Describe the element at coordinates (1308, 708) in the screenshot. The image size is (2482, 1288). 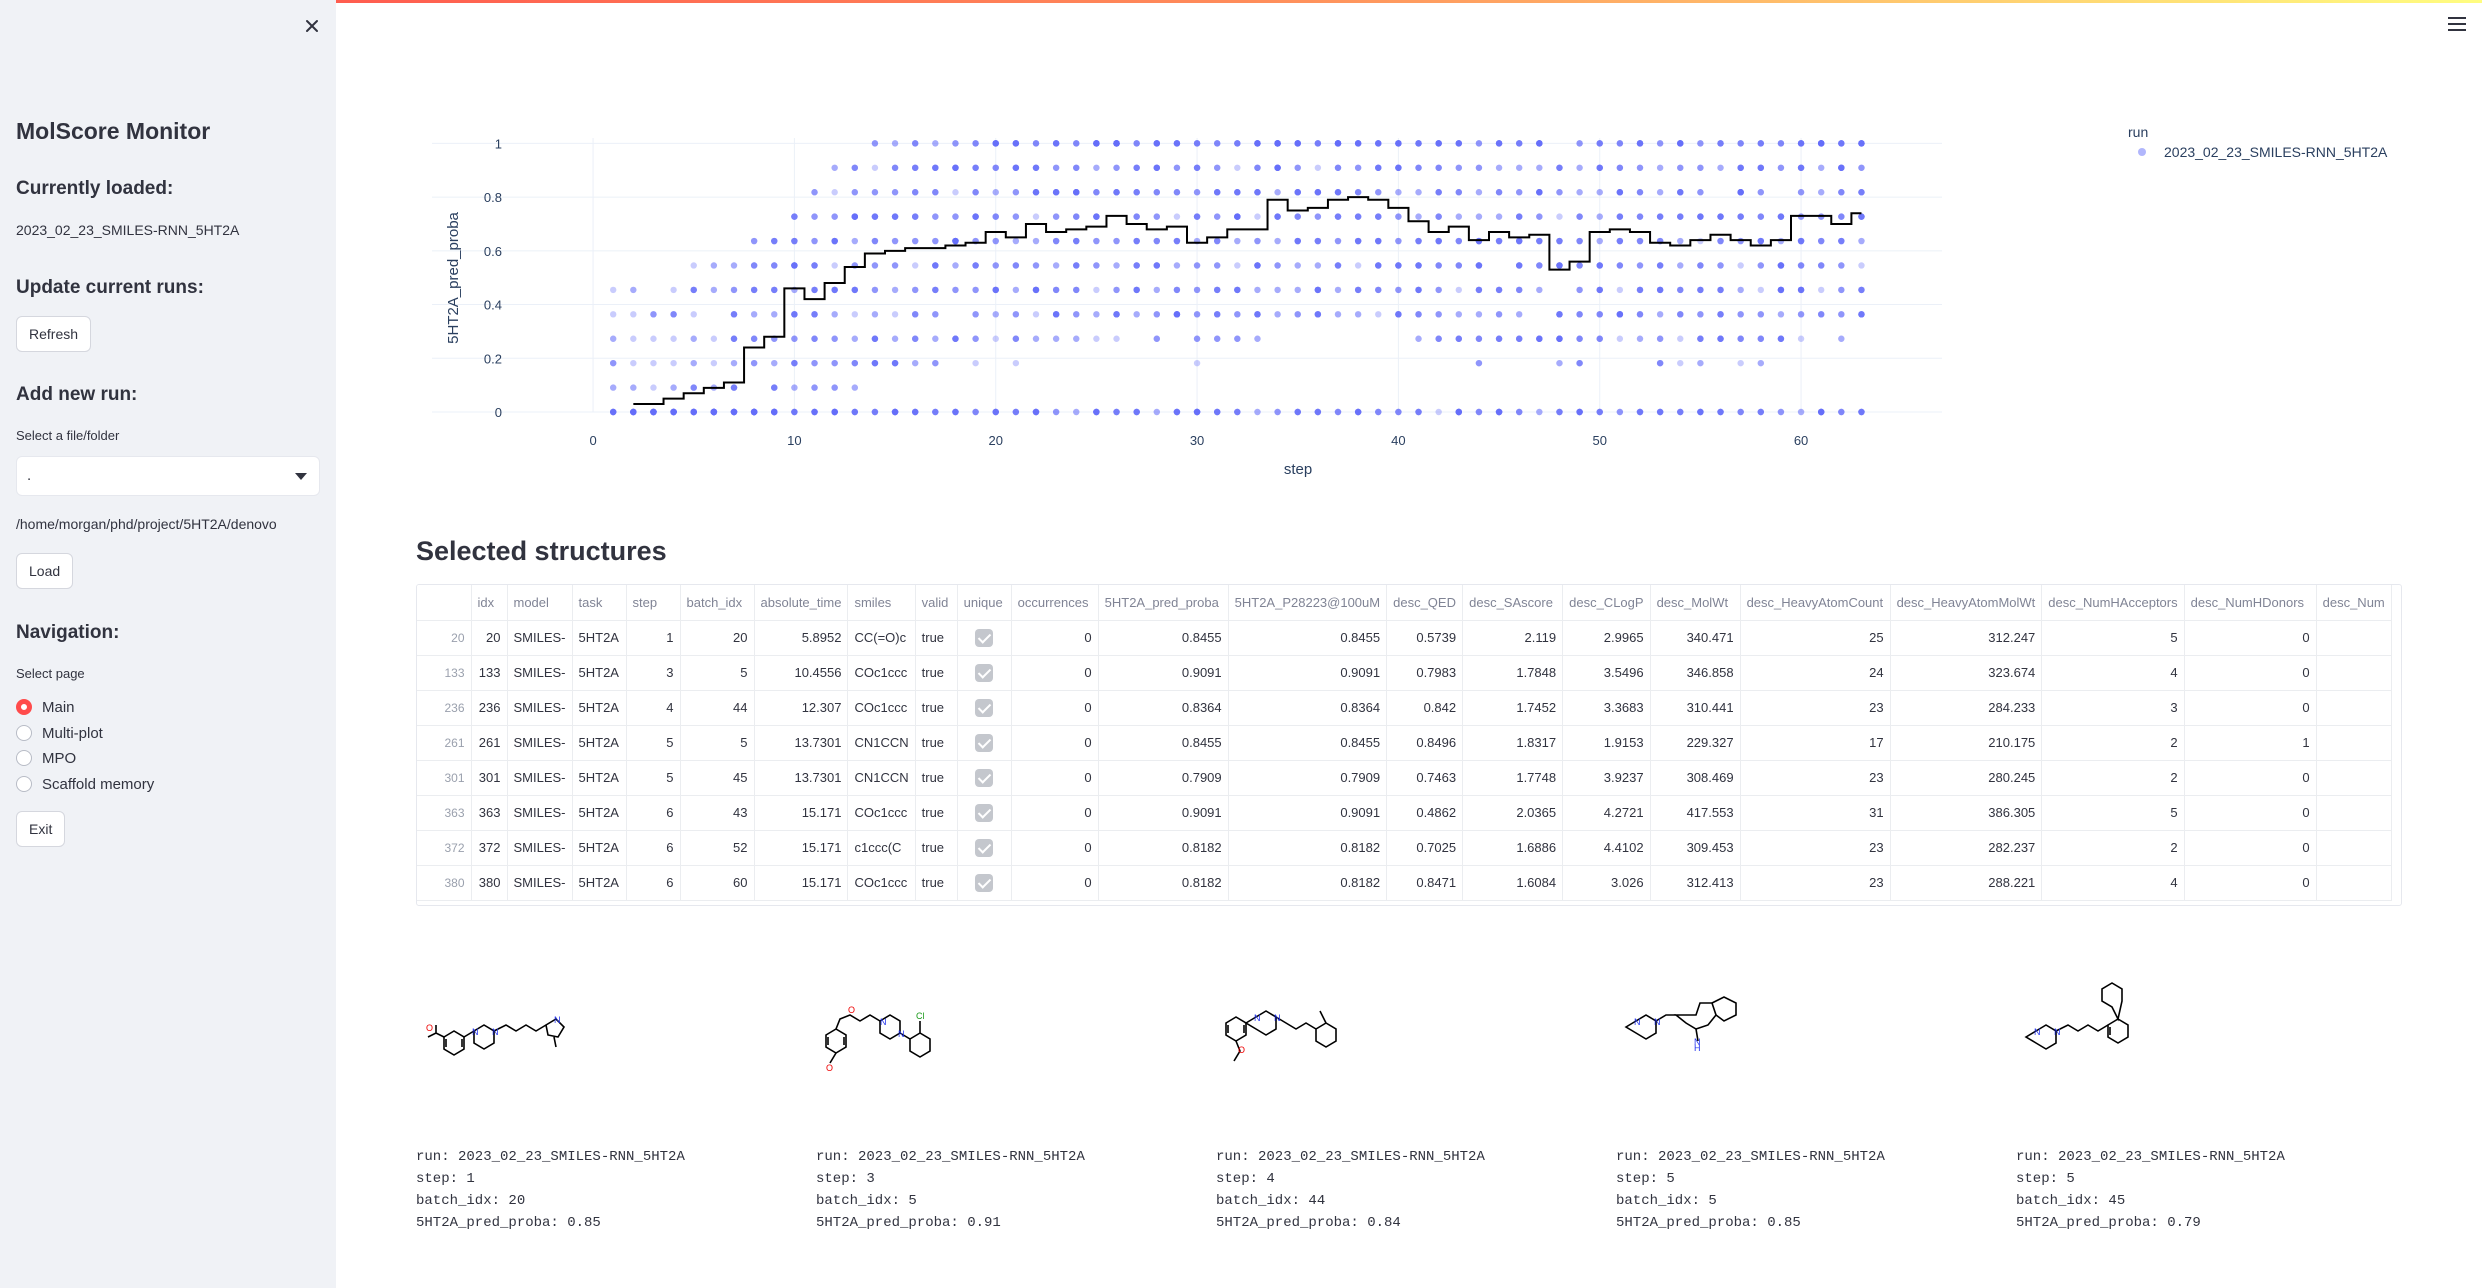
I see `table-cell: 0.8364` at that location.